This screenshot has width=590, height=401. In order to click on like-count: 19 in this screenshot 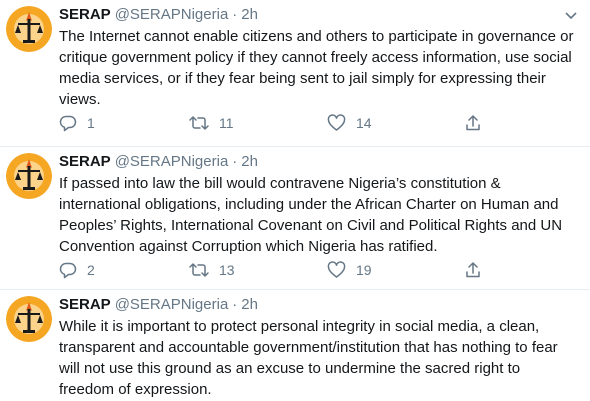, I will do `click(364, 270)`.